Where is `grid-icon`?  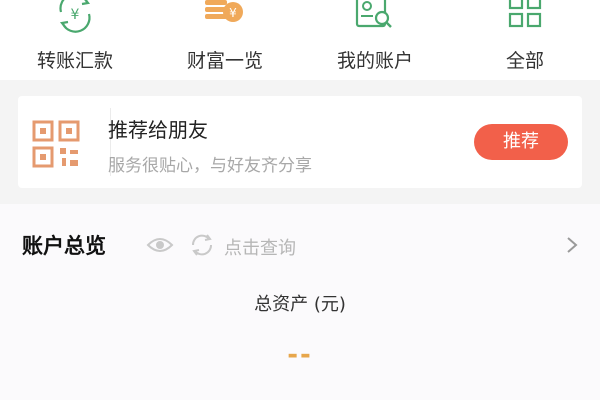
grid-icon is located at coordinates (525, 14).